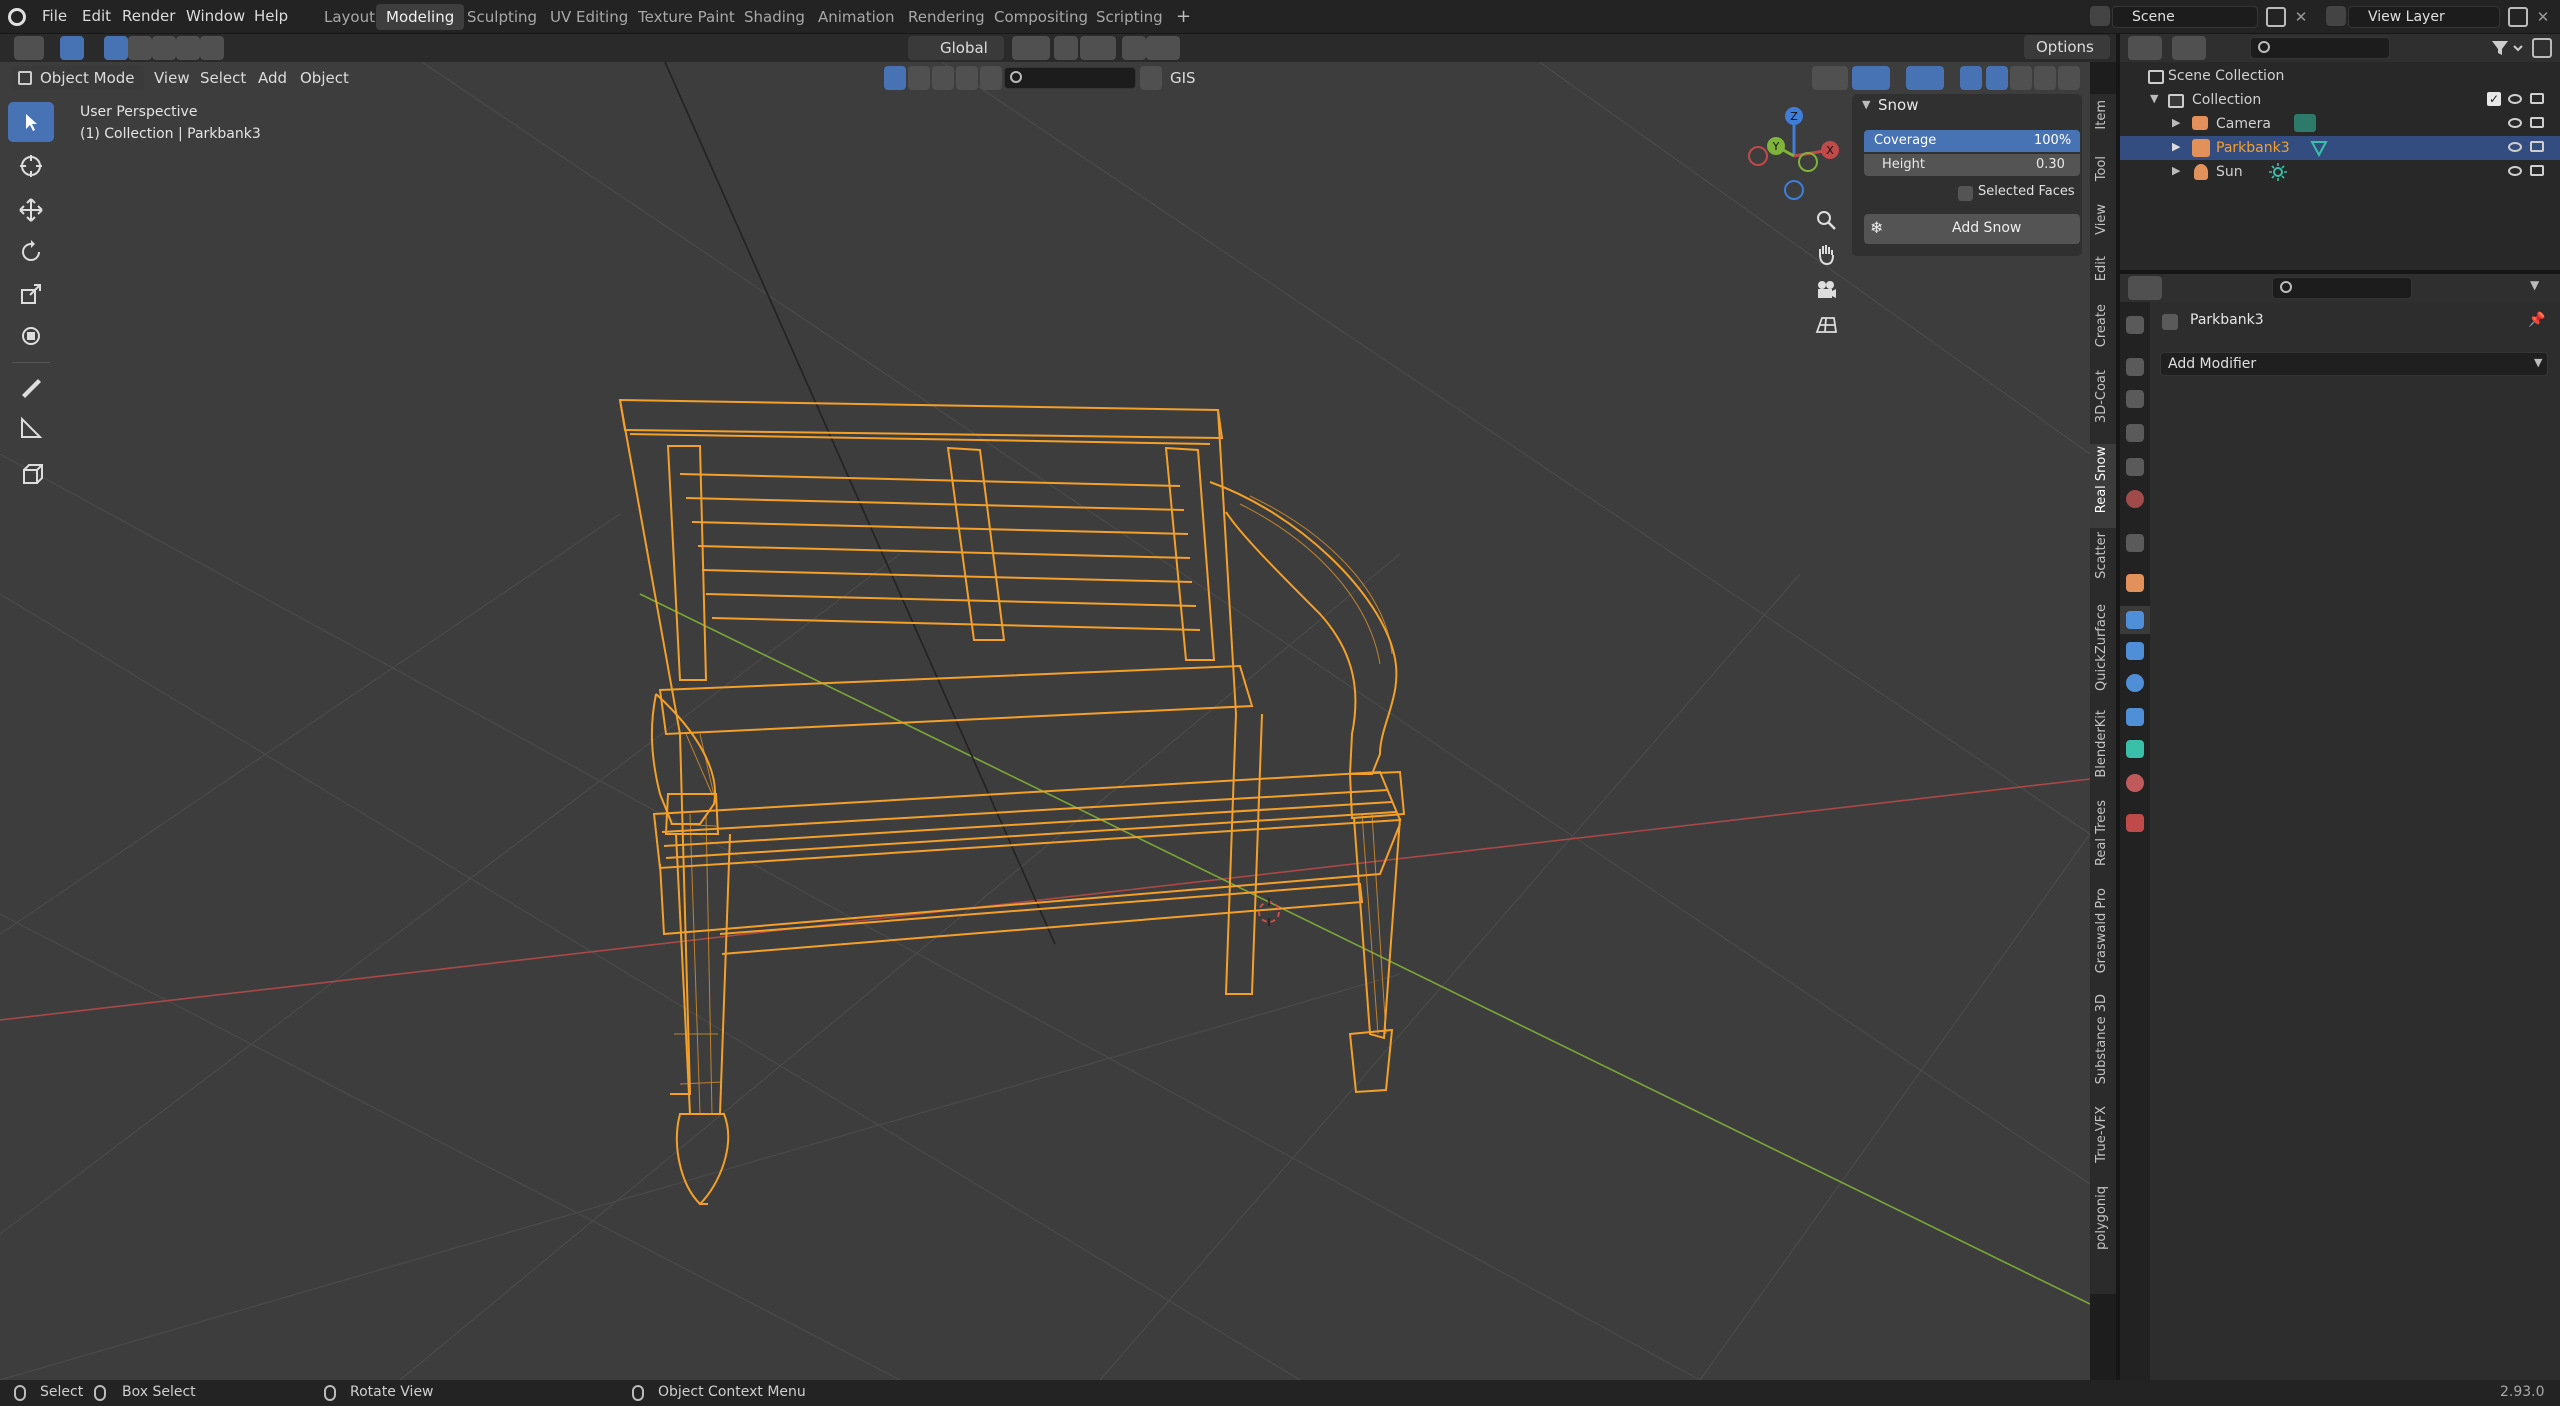  I want to click on copy-scene-icon, so click(2276, 17).